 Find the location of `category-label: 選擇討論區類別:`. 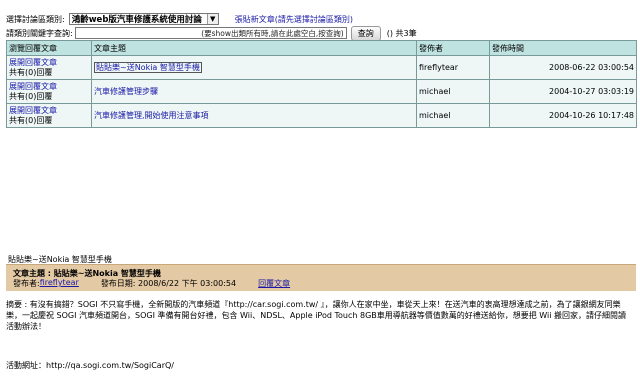

category-label: 選擇討論區類別: is located at coordinates (35, 19).